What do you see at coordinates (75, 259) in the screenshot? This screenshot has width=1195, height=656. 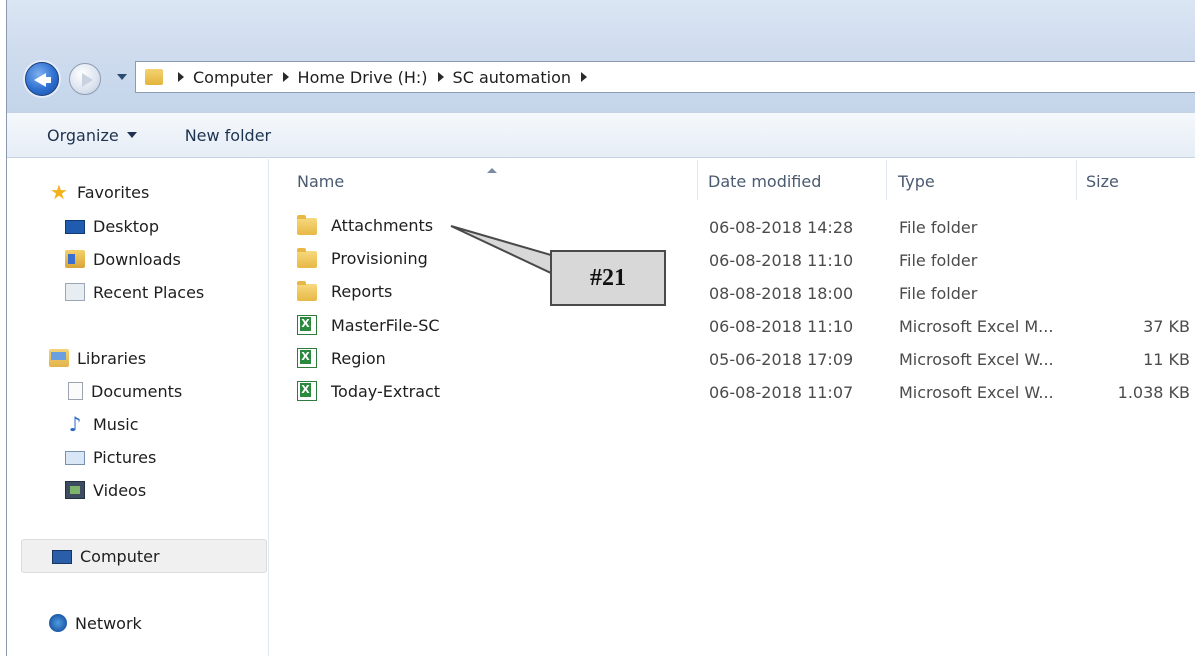 I see `downloads-icon` at bounding box center [75, 259].